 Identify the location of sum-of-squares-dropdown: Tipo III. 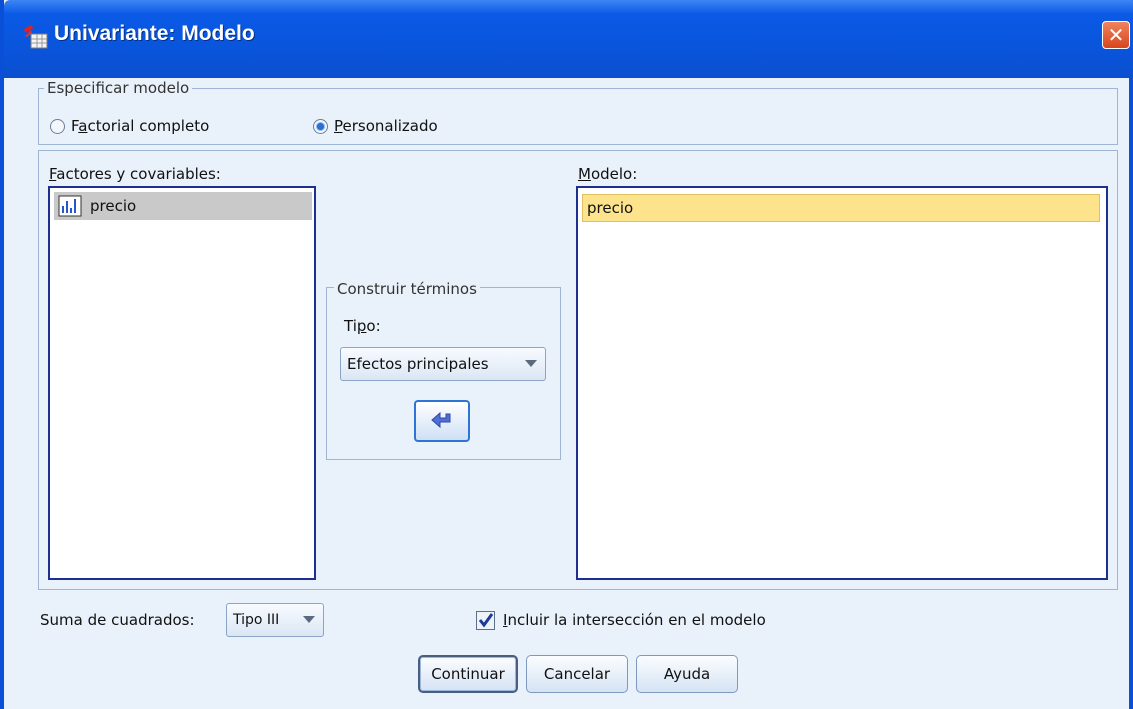
(275, 620).